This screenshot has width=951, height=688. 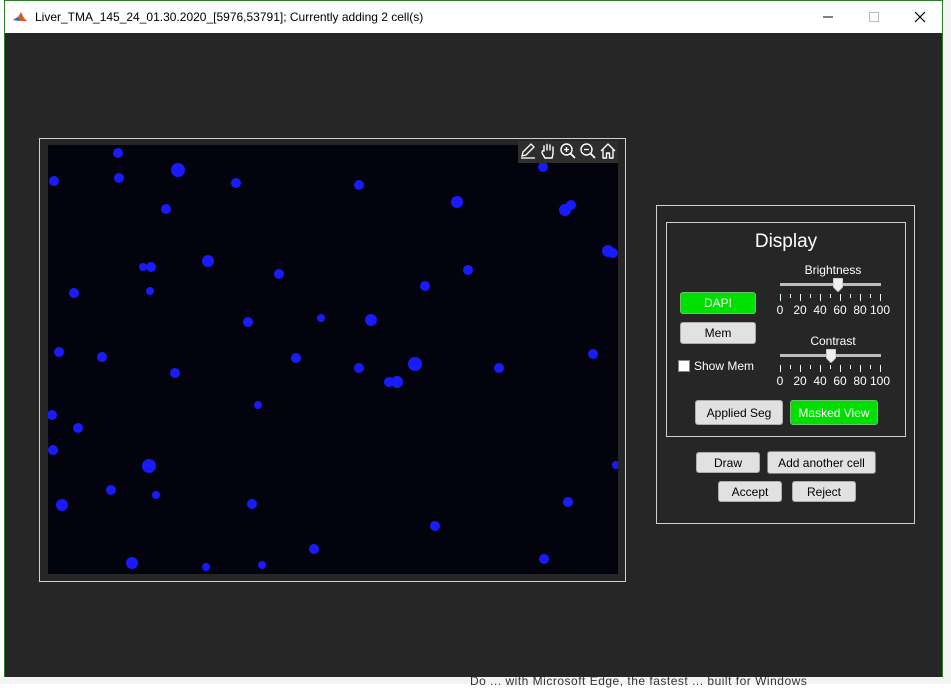 I want to click on contrast-tick: 0, so click(x=780, y=381).